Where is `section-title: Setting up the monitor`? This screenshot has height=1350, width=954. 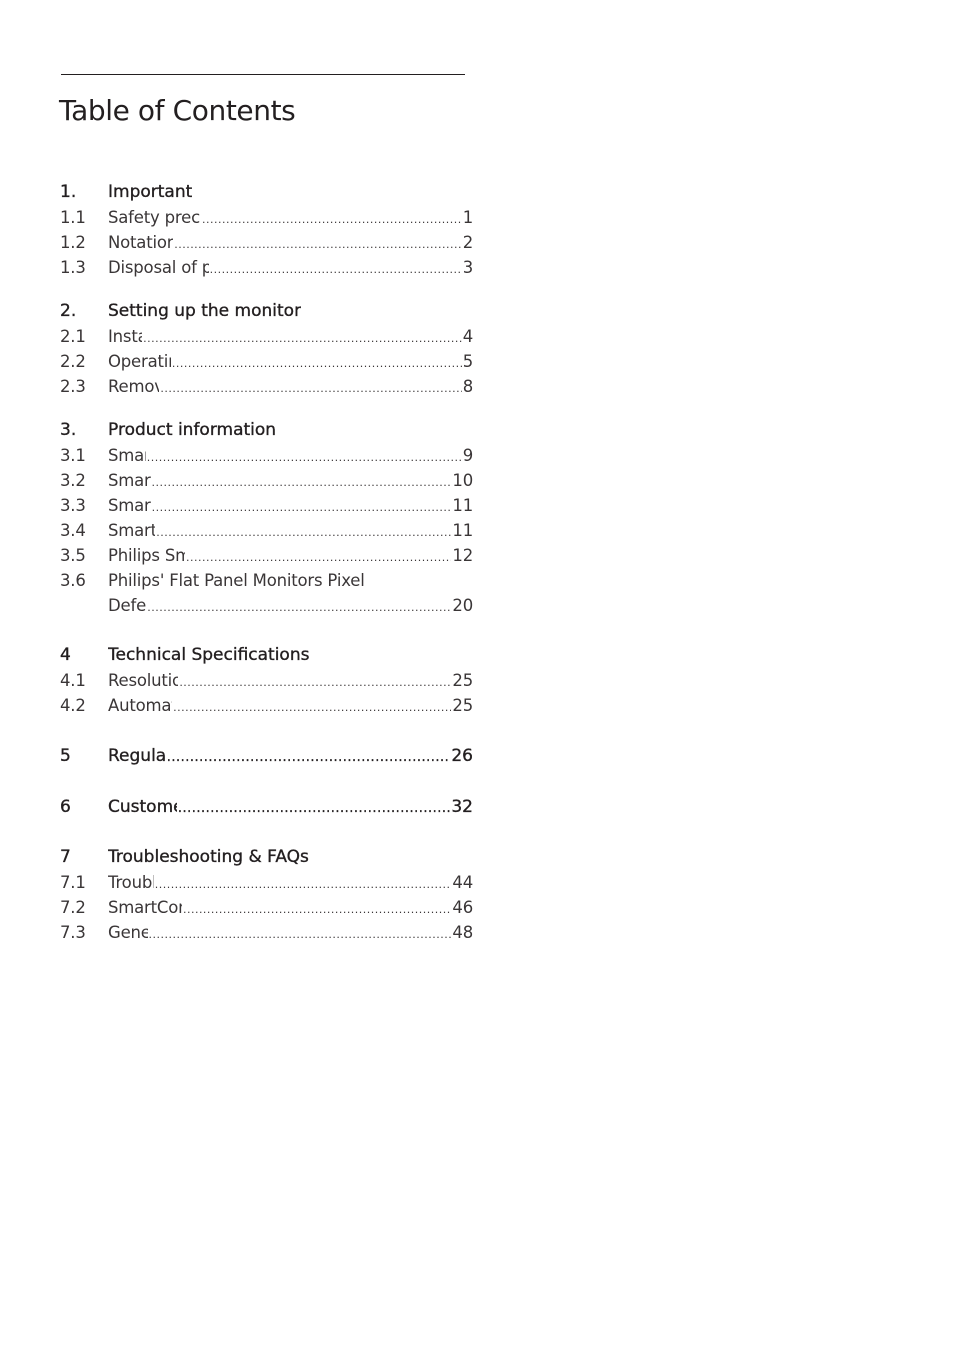
section-title: Setting up the monitor is located at coordinates (205, 311).